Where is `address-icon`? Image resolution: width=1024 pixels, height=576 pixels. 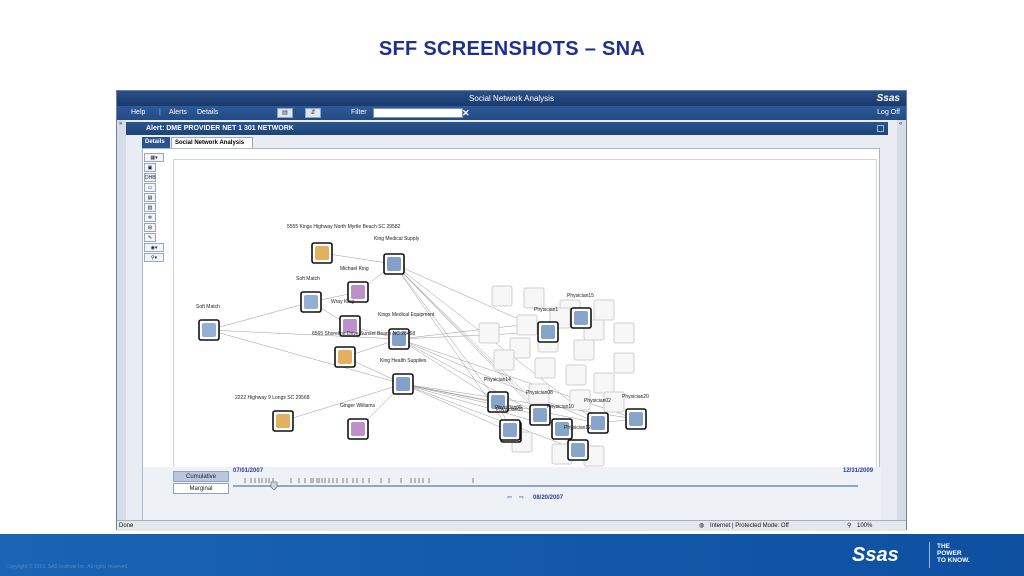 address-icon is located at coordinates (283, 421).